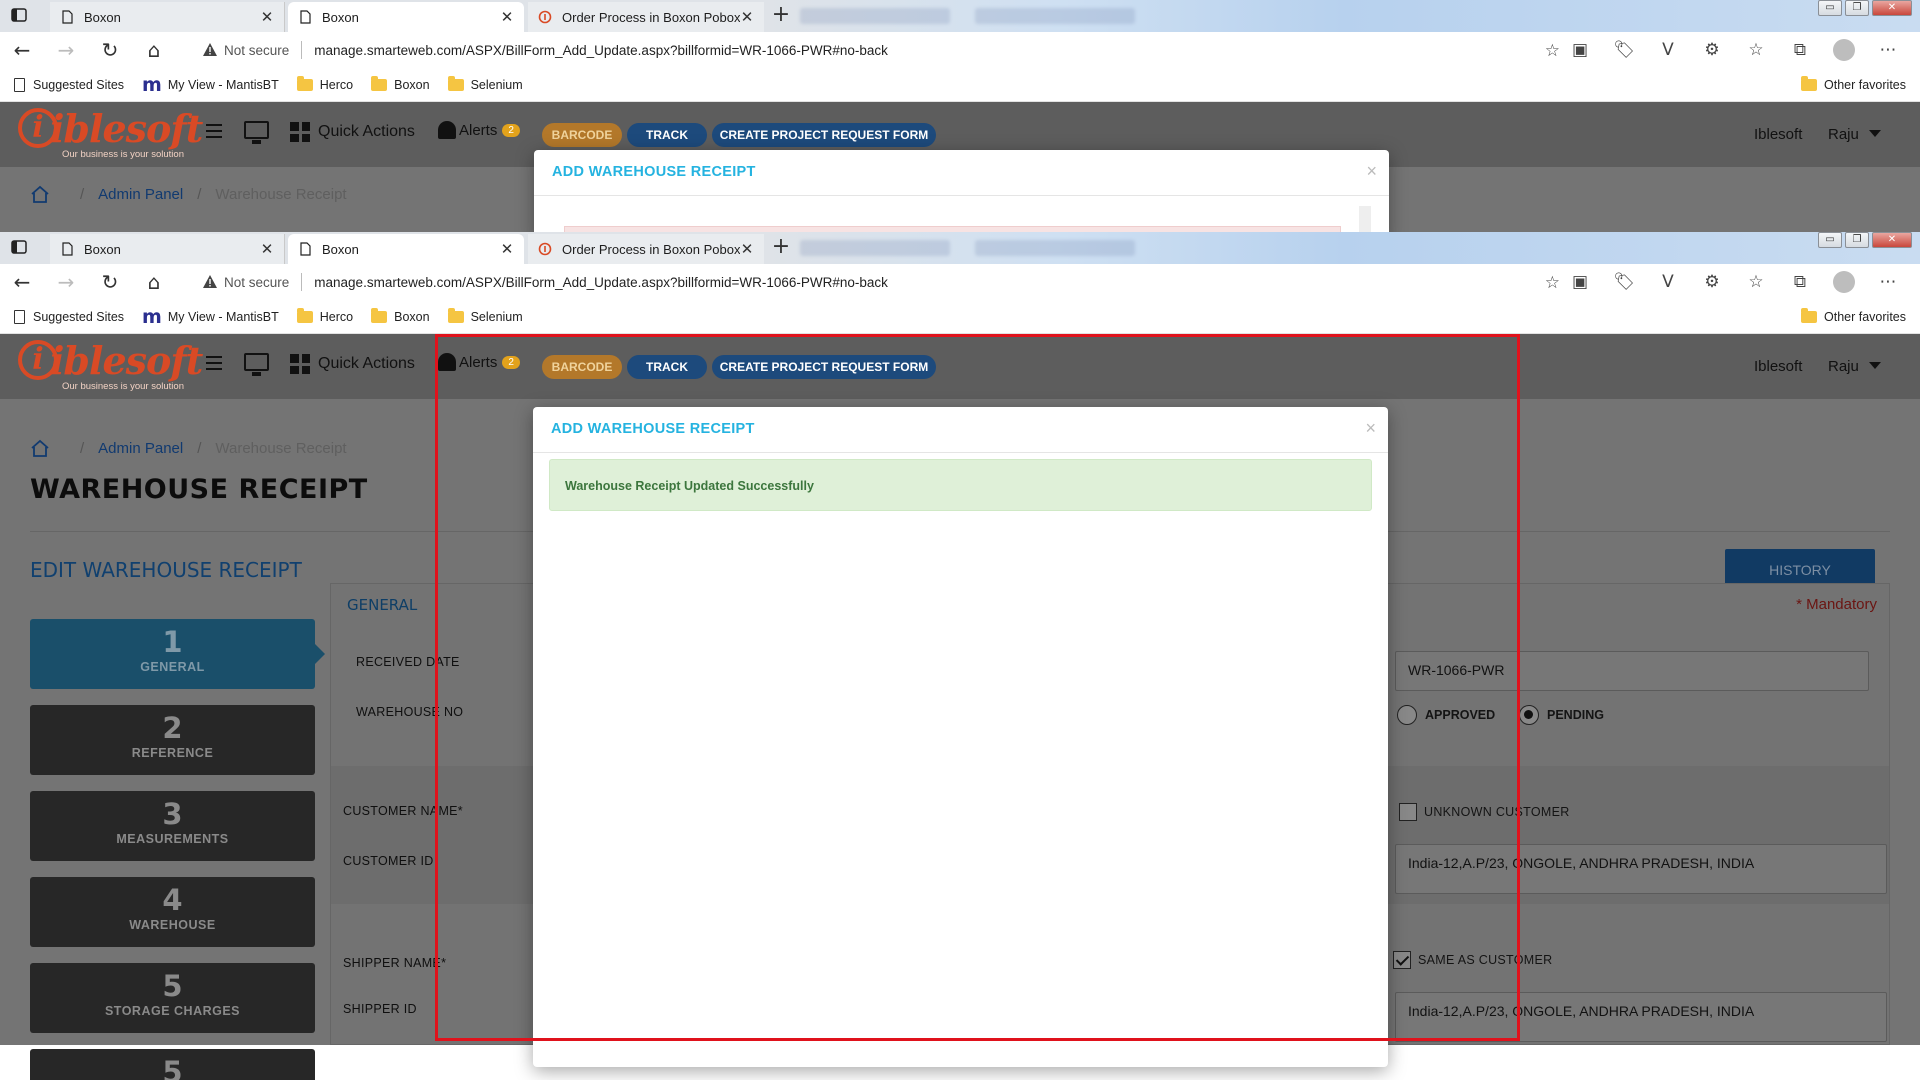 The image size is (1920, 1080). I want to click on step-next: 5, so click(172, 1064).